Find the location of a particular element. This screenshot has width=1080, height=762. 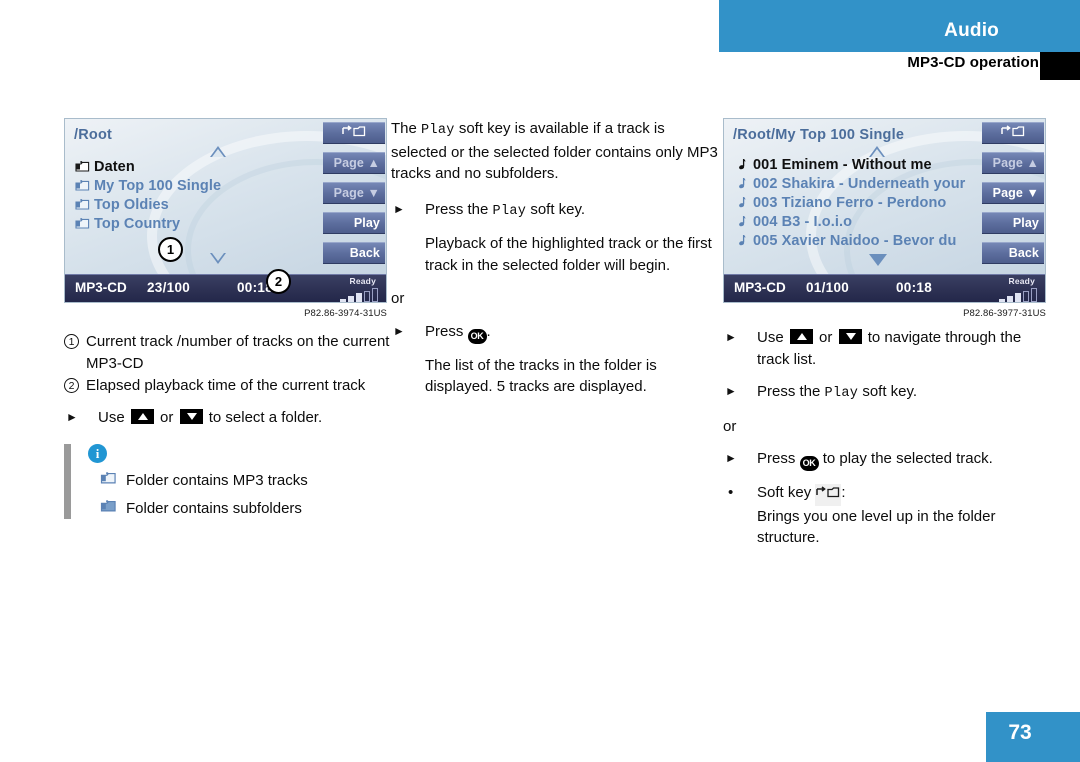

step-text-post: . is located at coordinates (488, 331).